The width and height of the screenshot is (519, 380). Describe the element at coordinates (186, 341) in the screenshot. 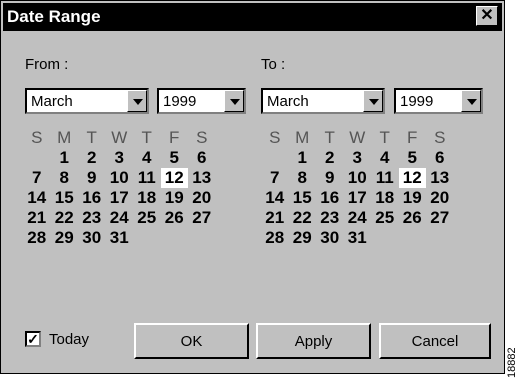

I see `ok-mnemonic: O` at that location.